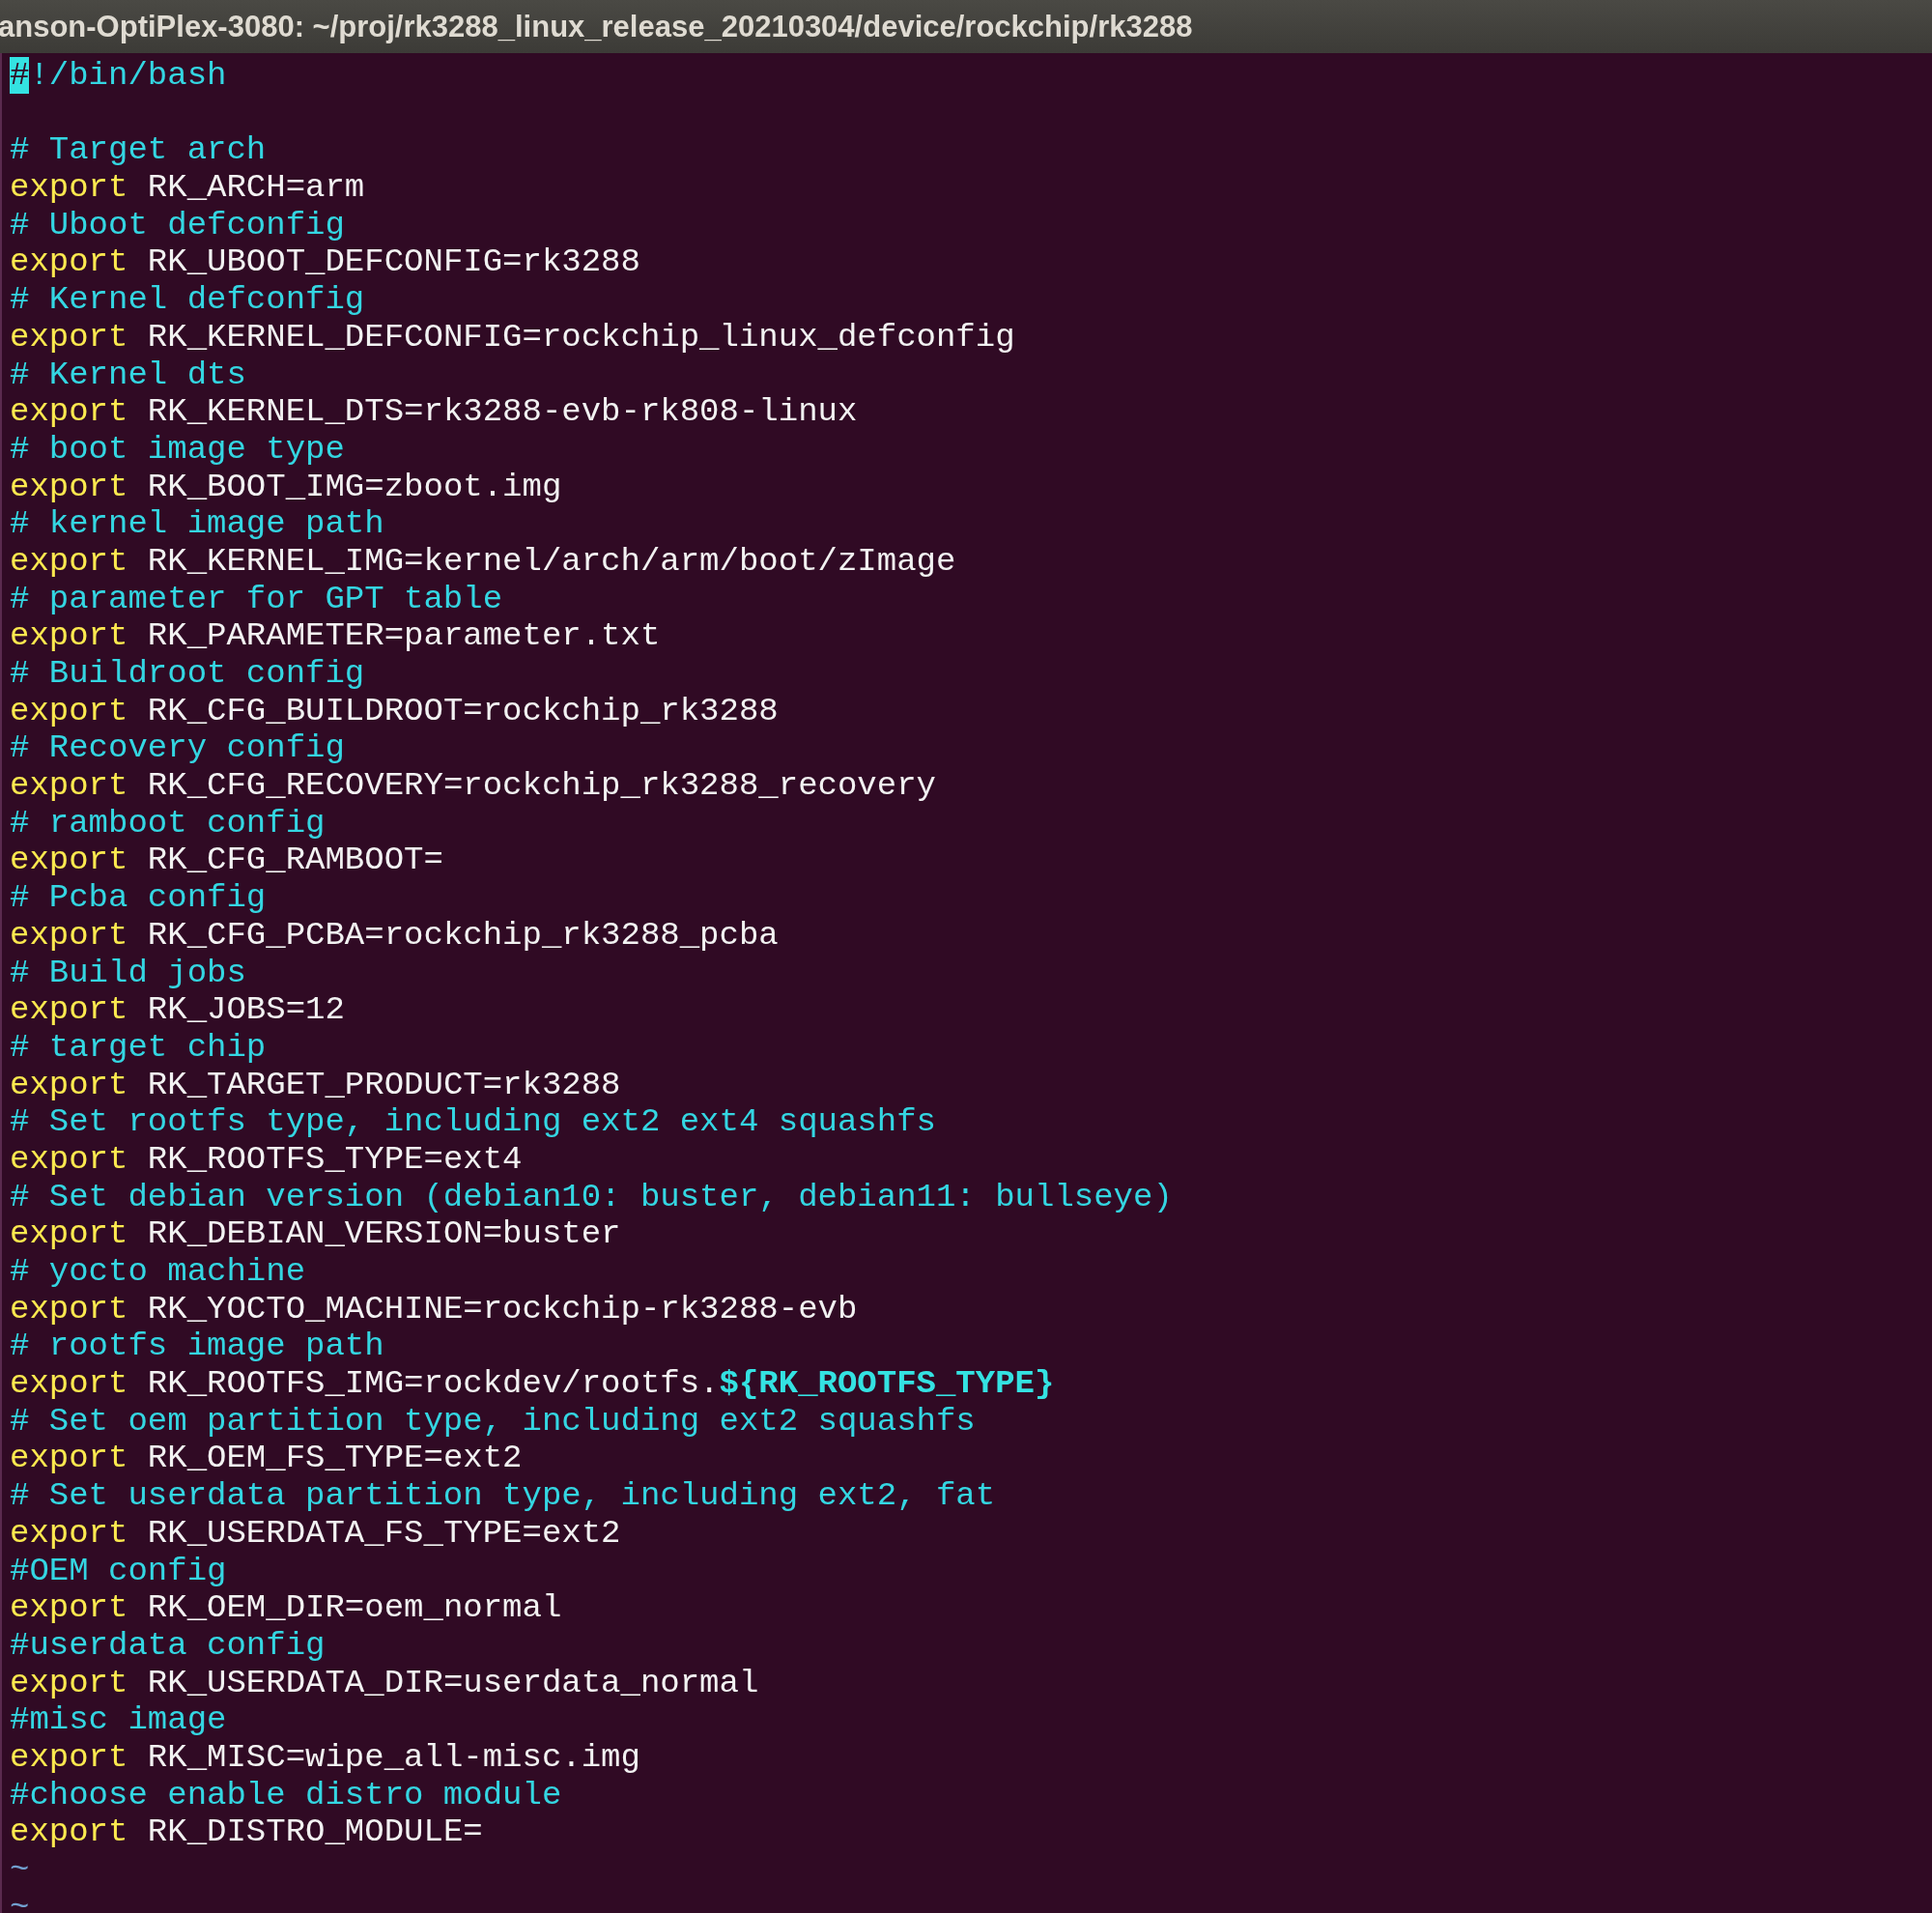 This screenshot has width=1932, height=1913. Describe the element at coordinates (158, 1271) in the screenshot. I see `comment-line: # yocto machine` at that location.